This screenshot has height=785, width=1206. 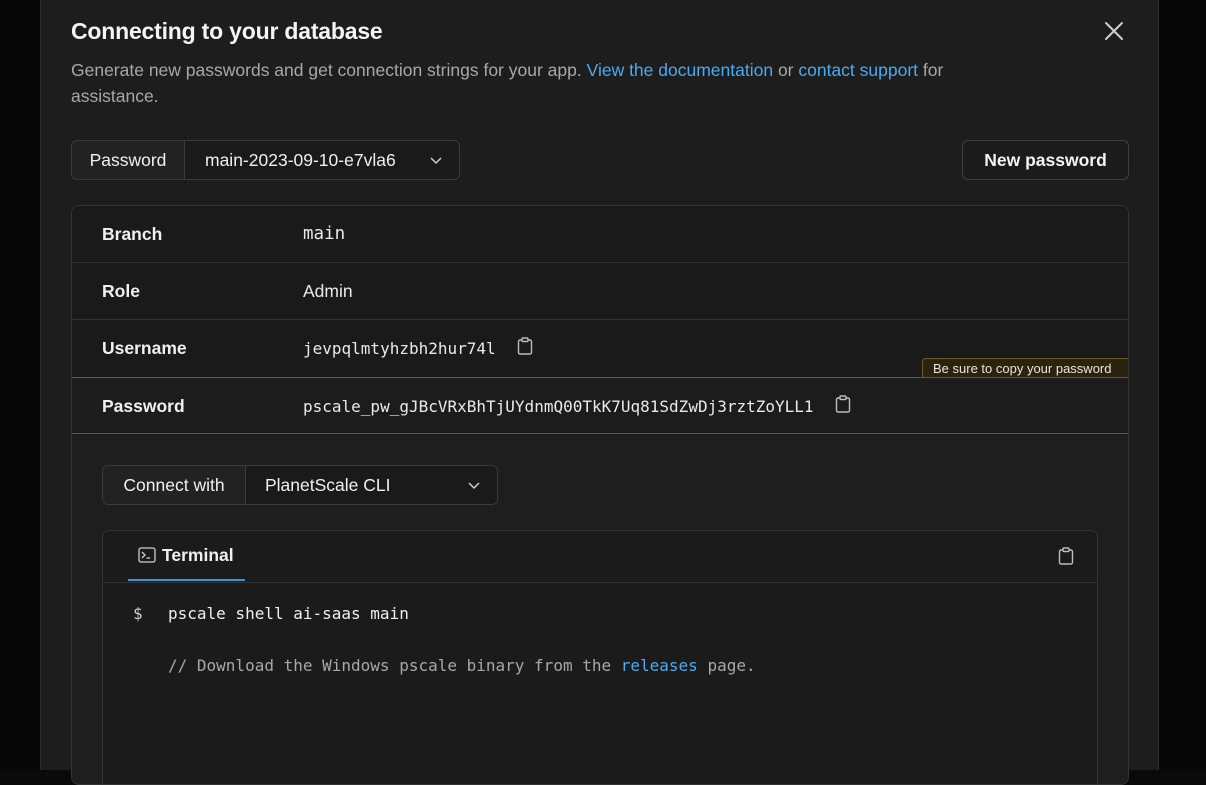 I want to click on role-label: Role, so click(x=121, y=290).